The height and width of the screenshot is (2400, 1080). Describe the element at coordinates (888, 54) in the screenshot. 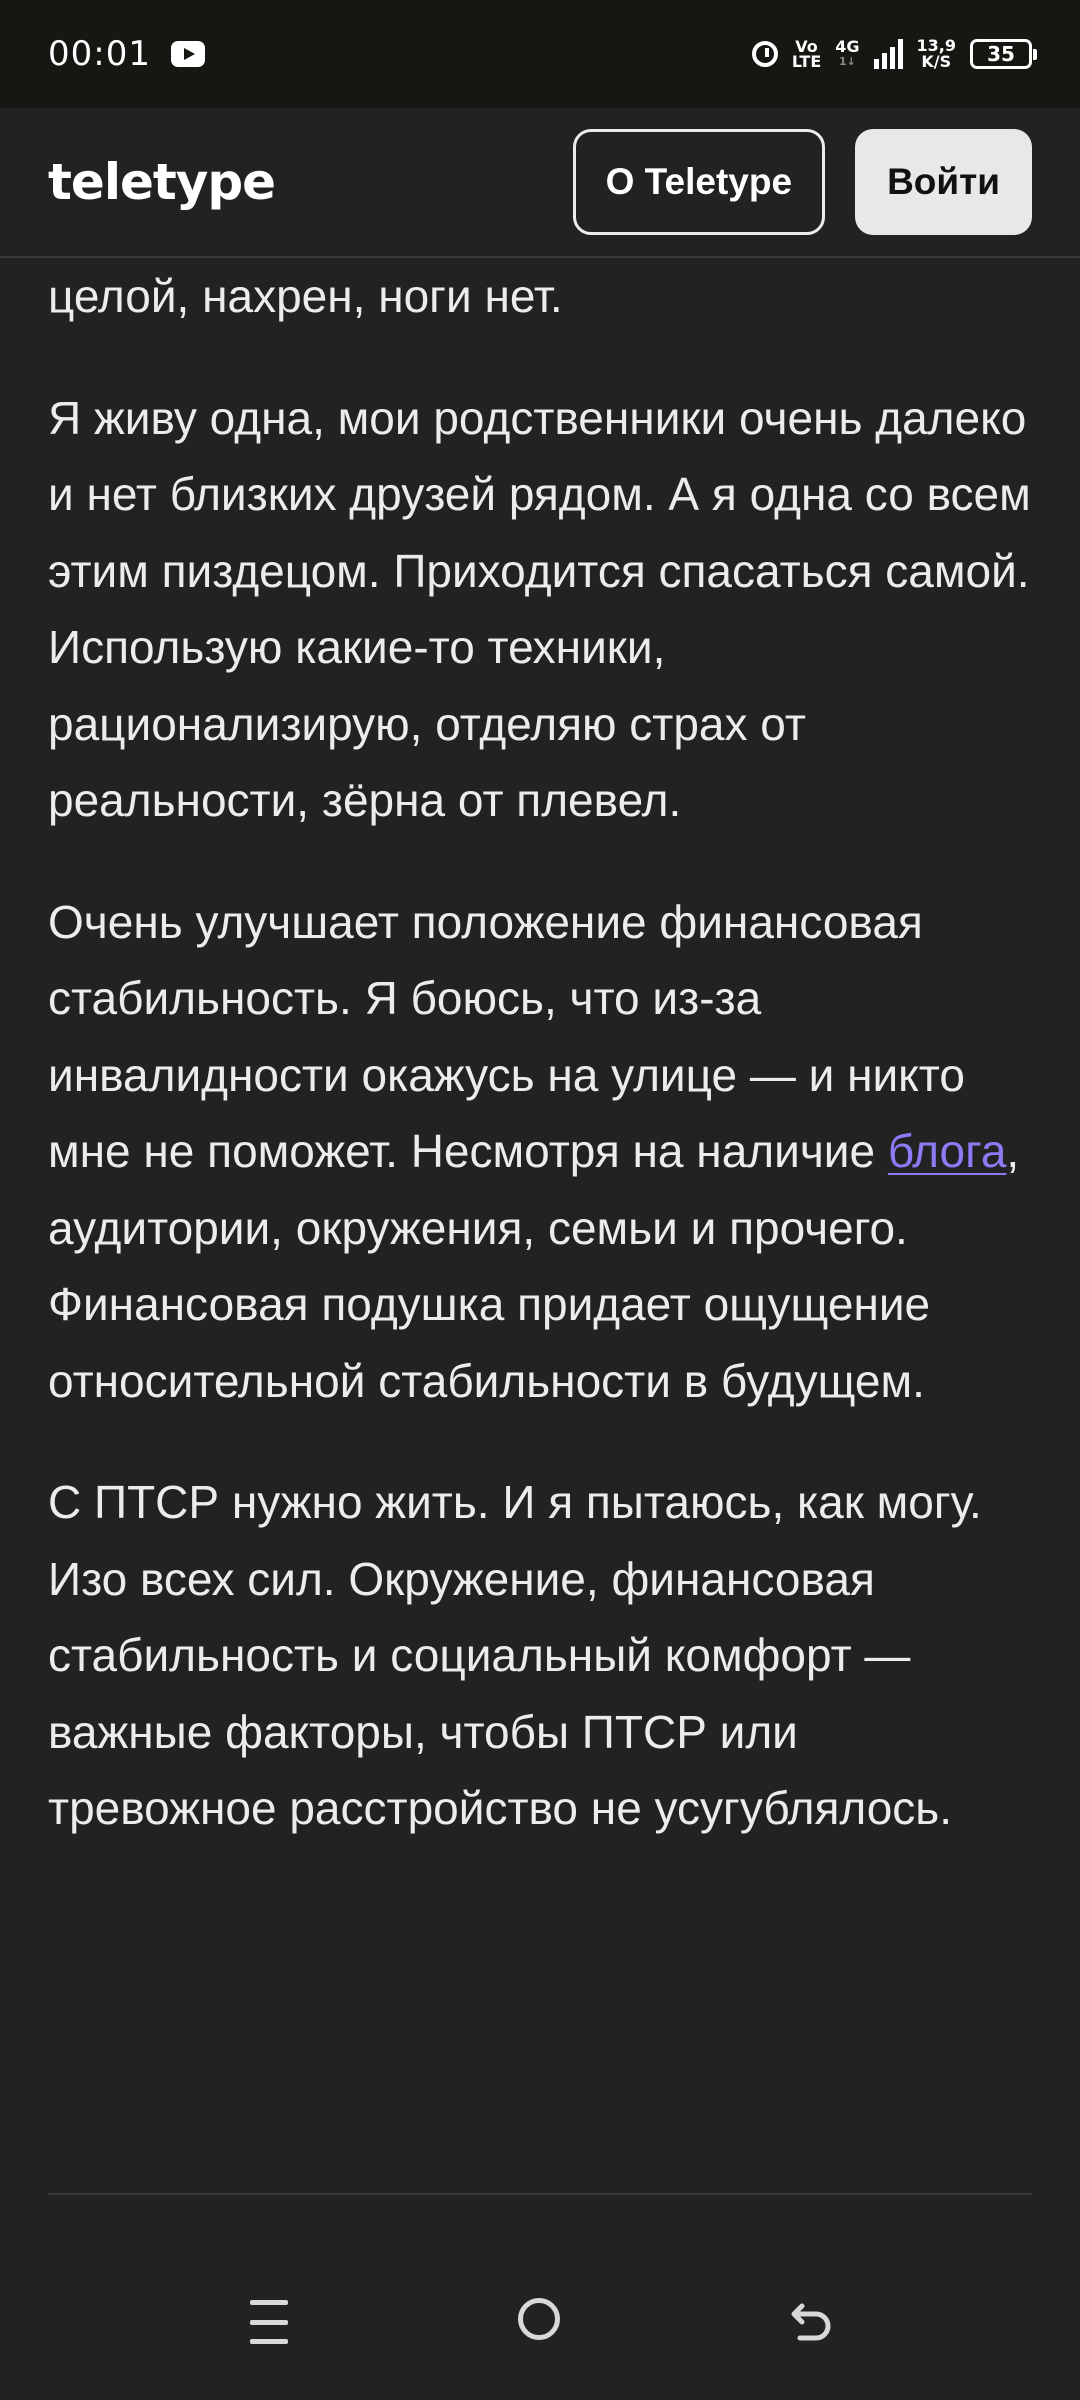

I see `signal-icon` at that location.